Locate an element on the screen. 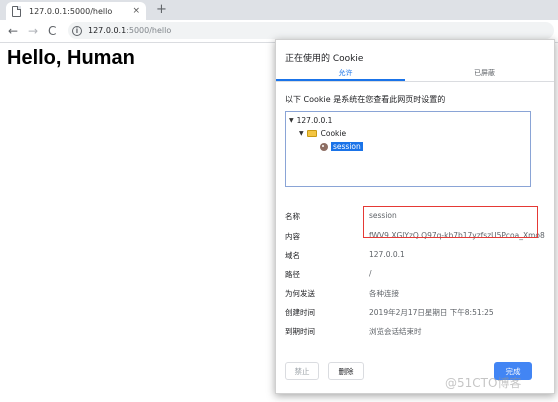 Image resolution: width=558 pixels, height=402 pixels. forward-arrow-icon: → is located at coordinates (33, 31).